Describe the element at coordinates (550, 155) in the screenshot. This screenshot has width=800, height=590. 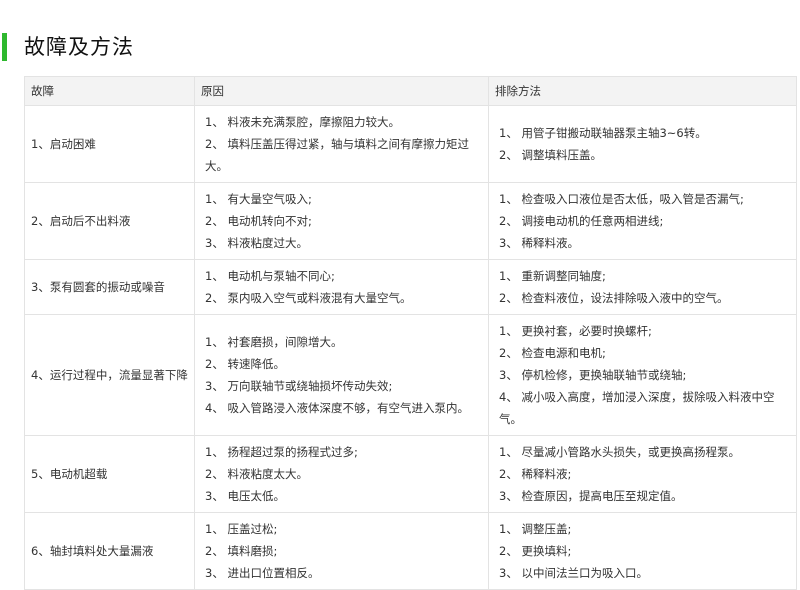
I see `remedy-item: 2、 调整填料压盖。` at that location.